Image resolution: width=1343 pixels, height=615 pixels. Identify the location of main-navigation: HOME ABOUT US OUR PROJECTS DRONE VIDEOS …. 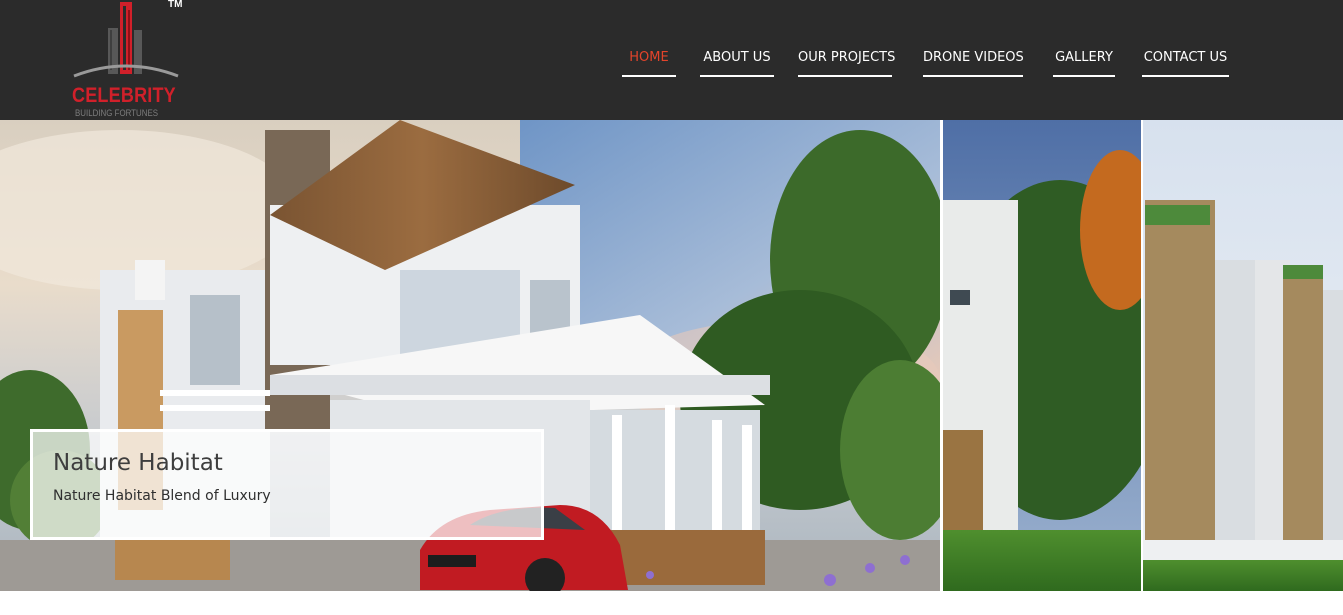
(925, 62).